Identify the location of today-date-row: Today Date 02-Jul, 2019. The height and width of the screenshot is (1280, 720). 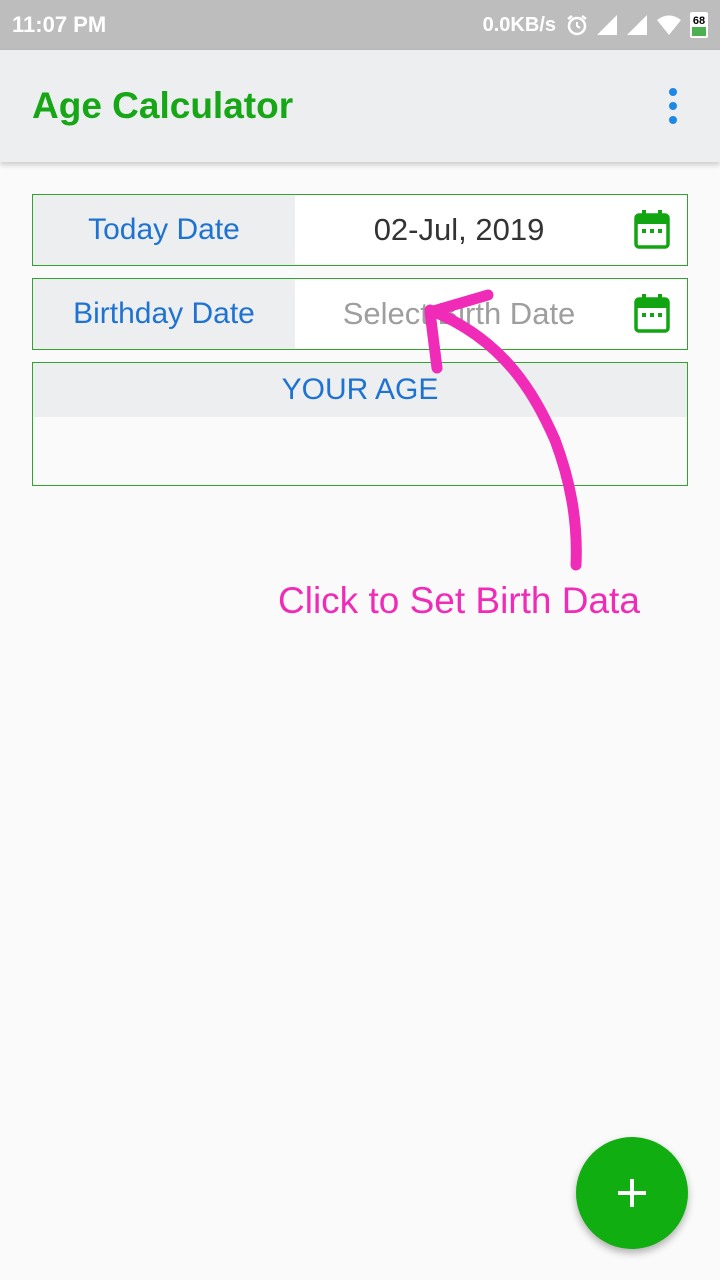
(360, 230).